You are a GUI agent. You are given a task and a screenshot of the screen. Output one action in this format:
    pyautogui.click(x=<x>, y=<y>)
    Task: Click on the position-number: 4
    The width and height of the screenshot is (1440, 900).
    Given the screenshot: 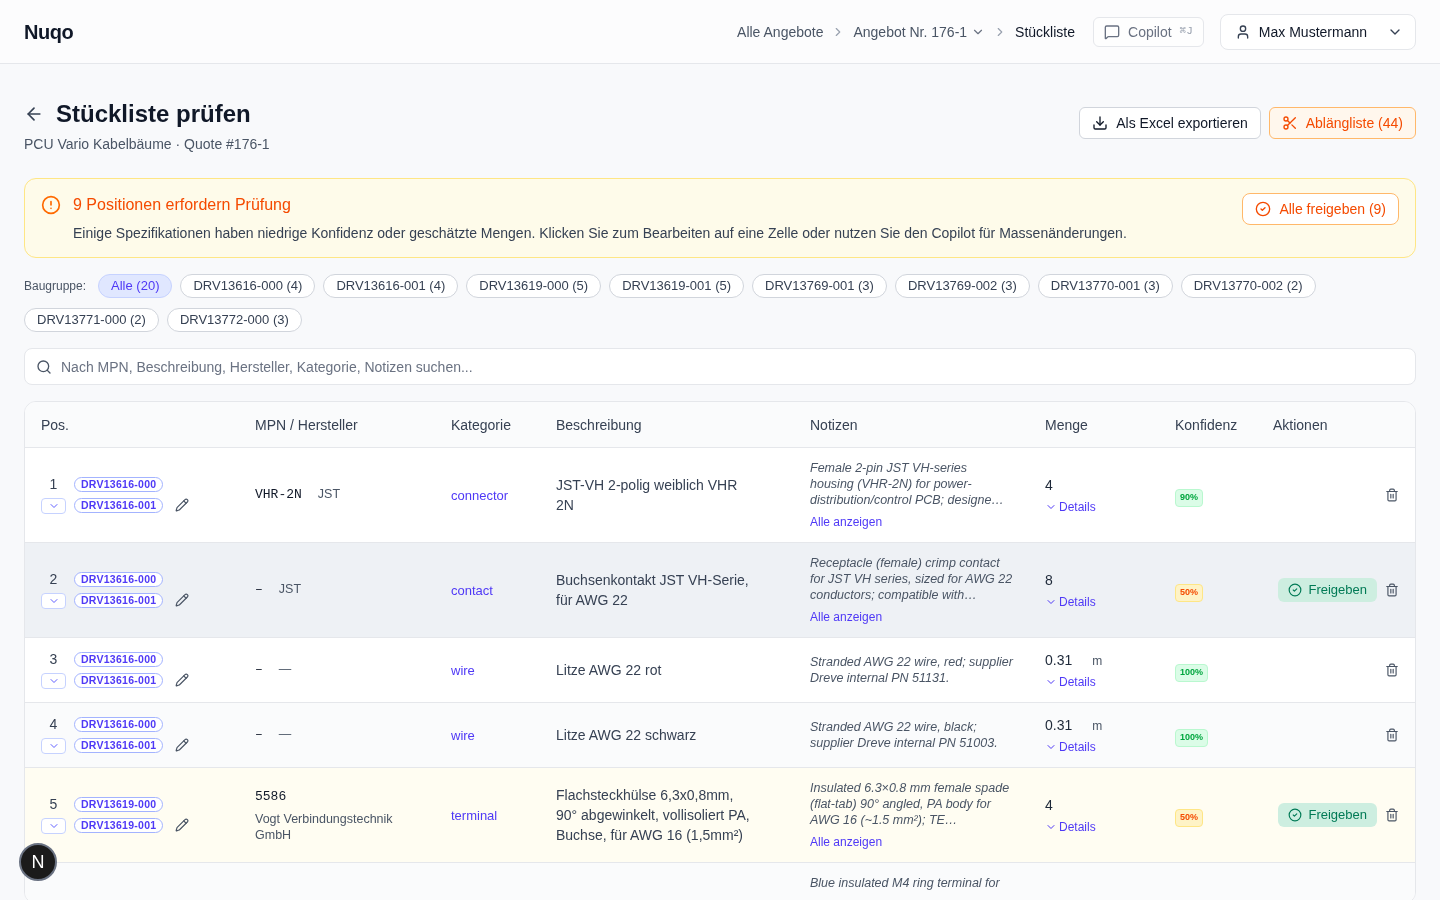 What is the action you would take?
    pyautogui.click(x=53, y=724)
    